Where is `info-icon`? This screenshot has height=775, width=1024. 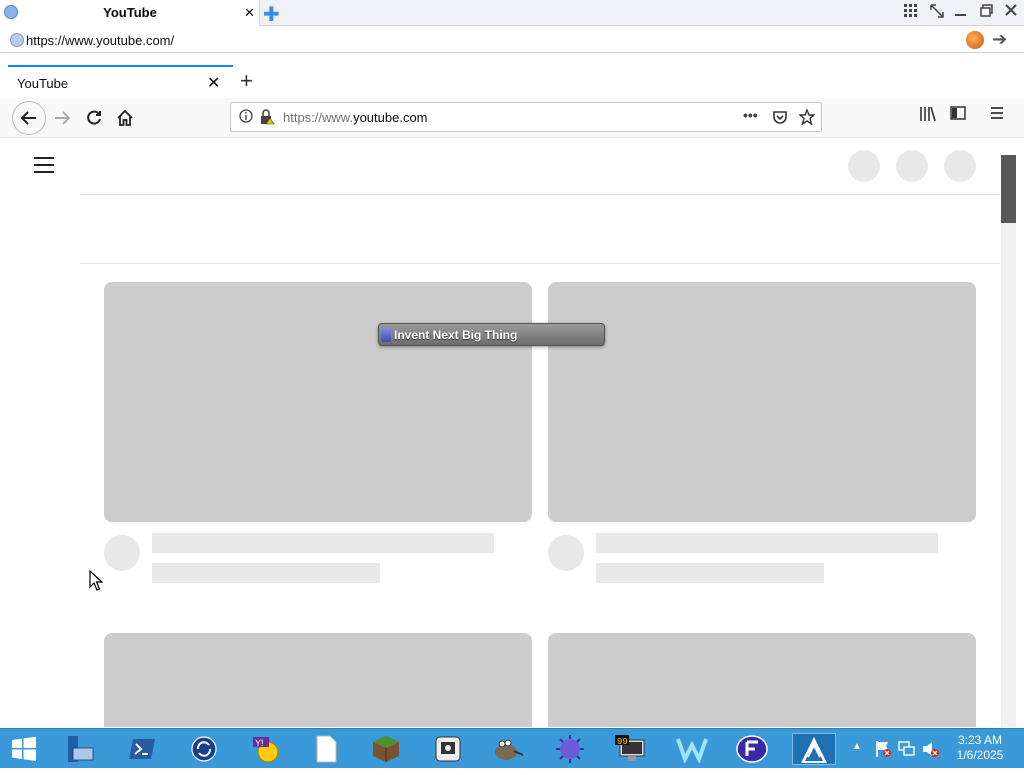
info-icon is located at coordinates (246, 117).